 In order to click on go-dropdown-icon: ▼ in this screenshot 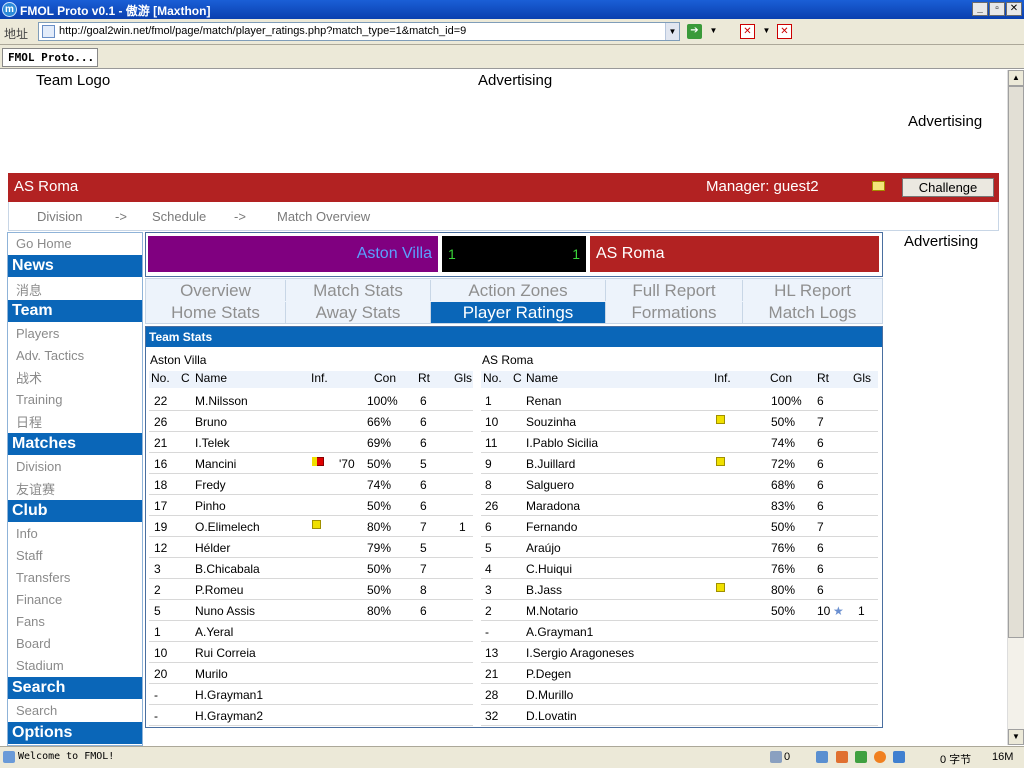, I will do `click(713, 31)`.